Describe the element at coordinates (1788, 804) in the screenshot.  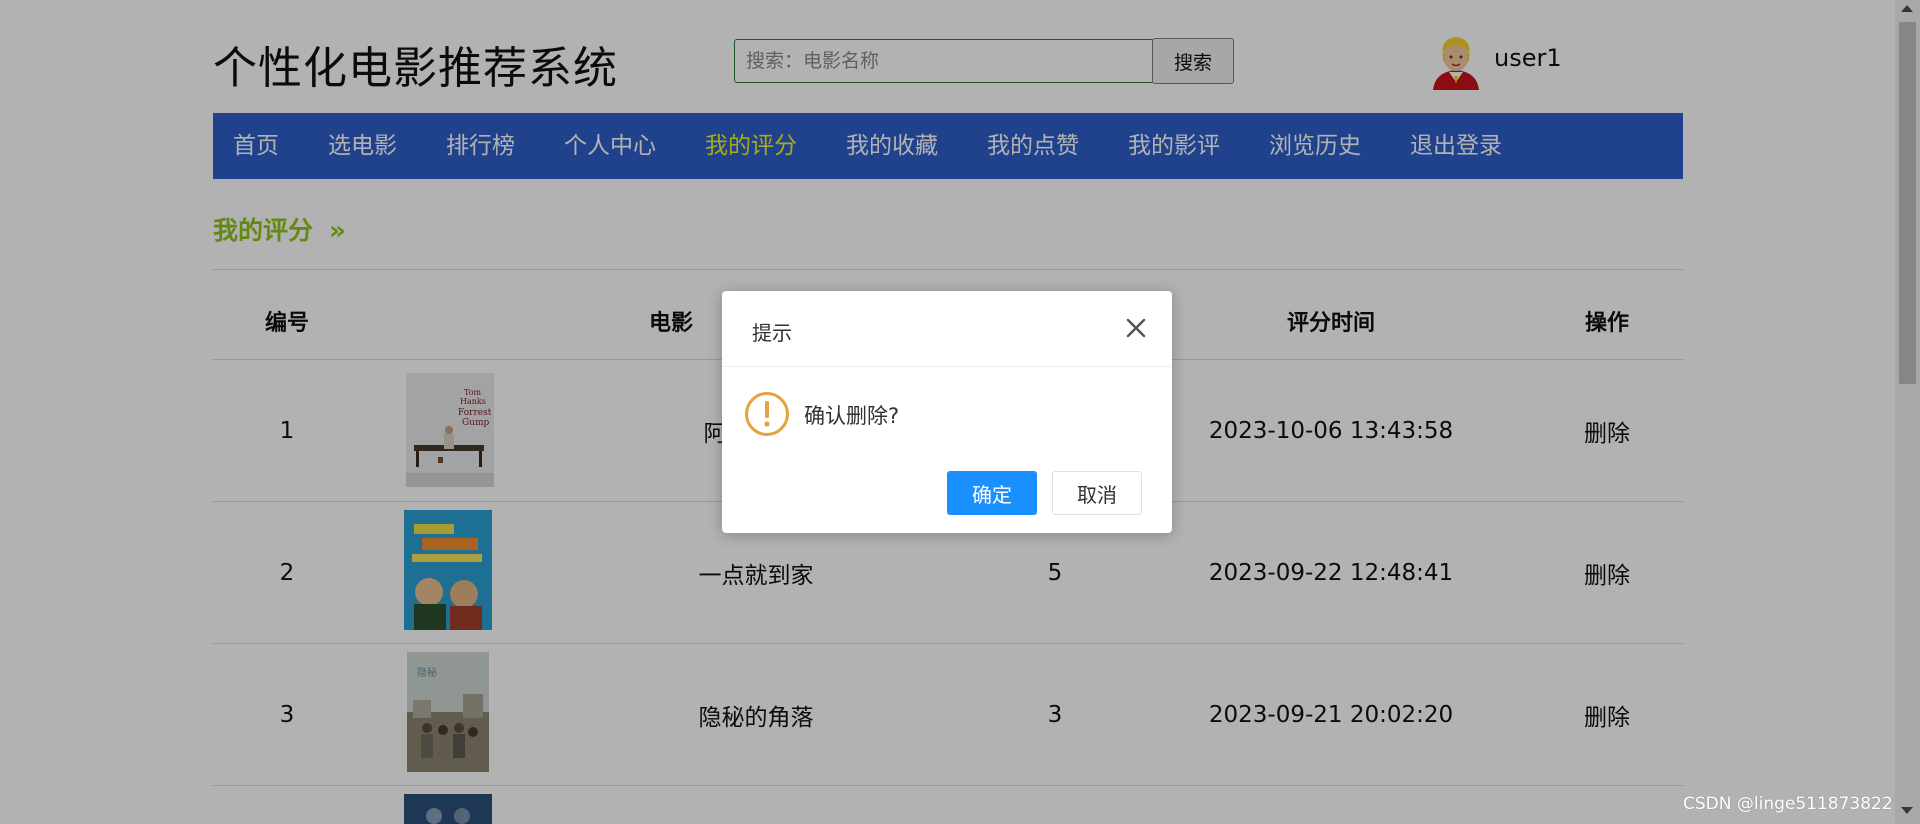
I see `watermark: CSDN @linge511873822` at that location.